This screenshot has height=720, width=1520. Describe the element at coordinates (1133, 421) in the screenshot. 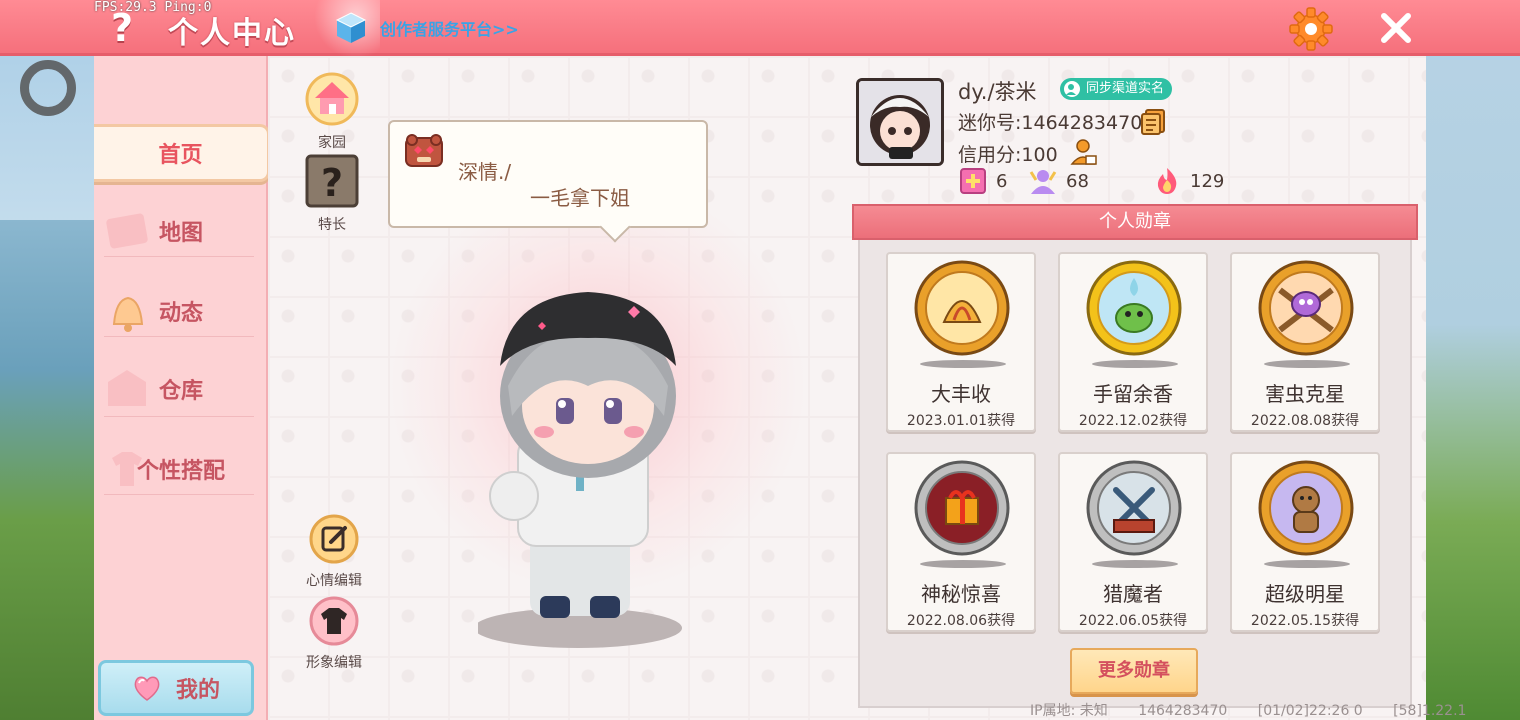

I see `medal-date: 2022.12.02获得` at that location.